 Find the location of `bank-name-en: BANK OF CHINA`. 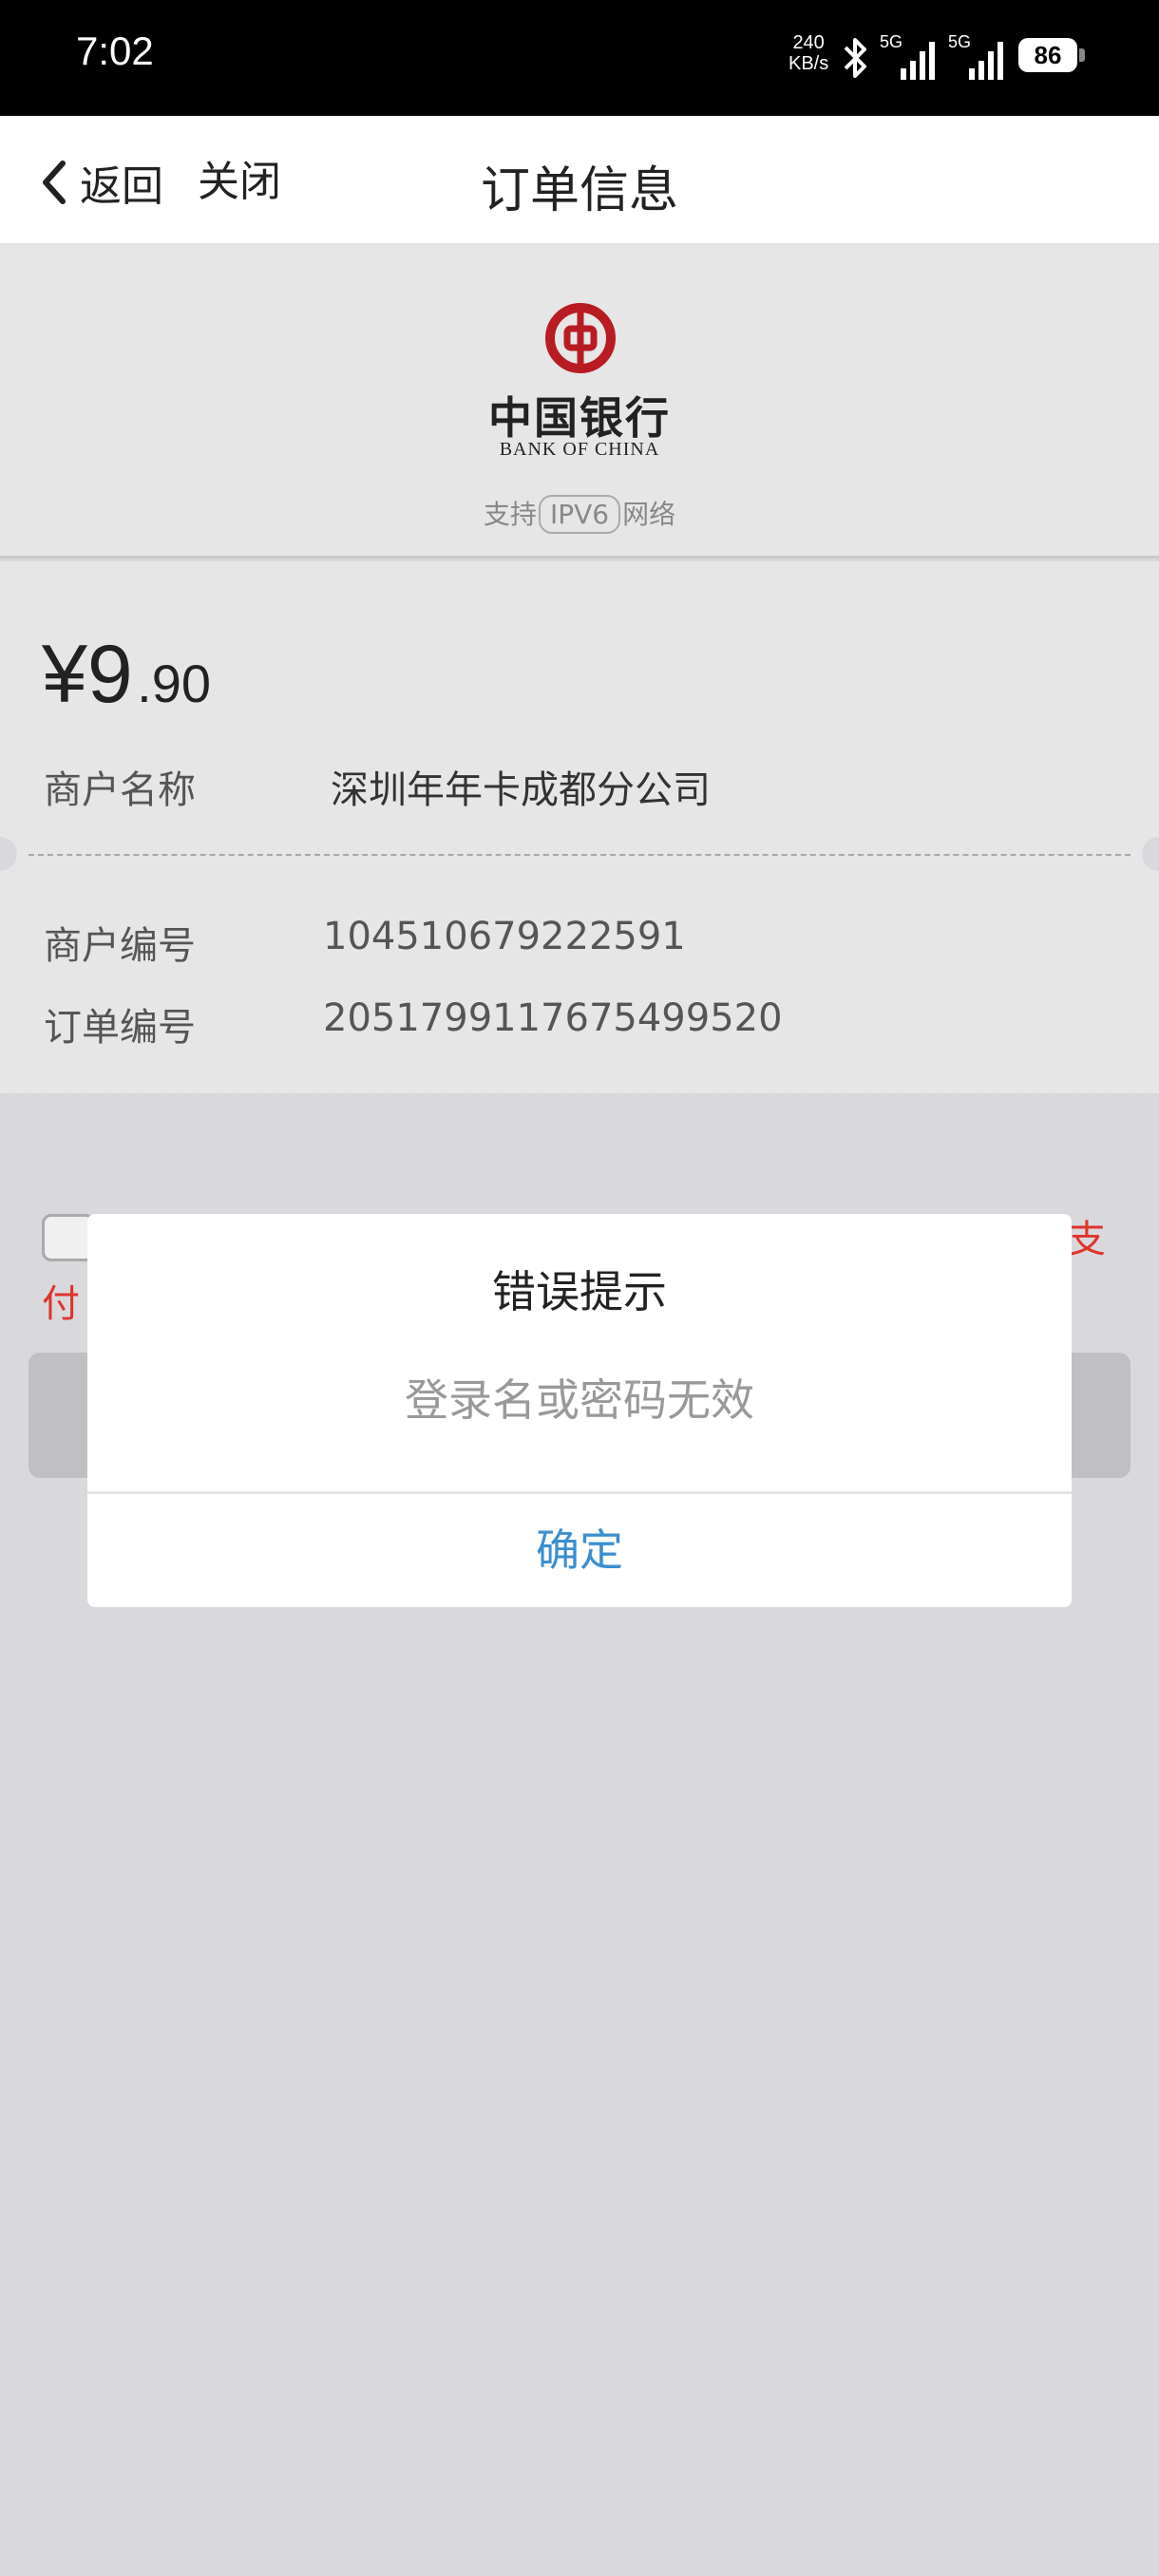

bank-name-en: BANK OF CHINA is located at coordinates (579, 449).